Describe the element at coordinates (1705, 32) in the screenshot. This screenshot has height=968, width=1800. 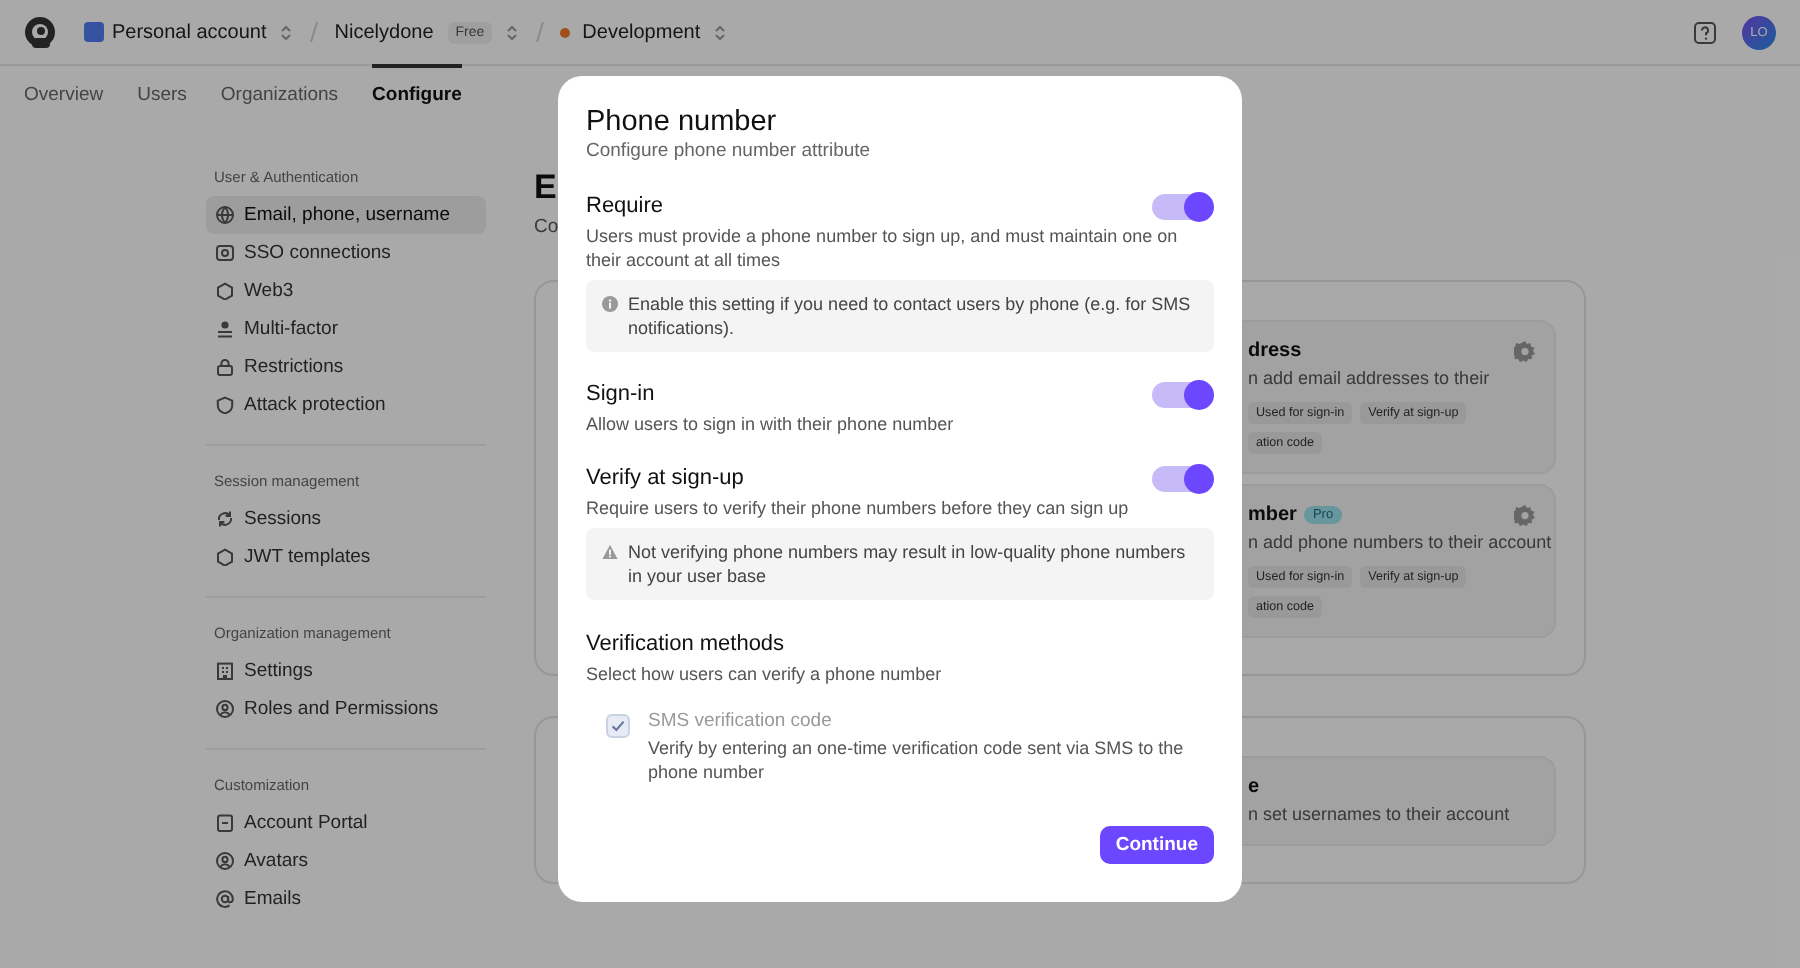
I see `help-icon` at that location.